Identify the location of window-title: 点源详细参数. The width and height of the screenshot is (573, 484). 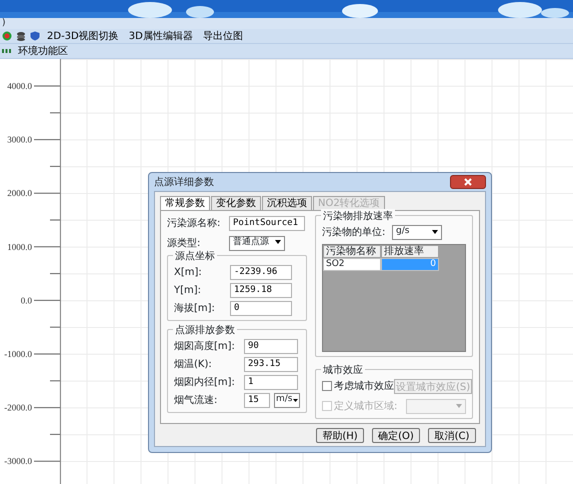
(184, 183).